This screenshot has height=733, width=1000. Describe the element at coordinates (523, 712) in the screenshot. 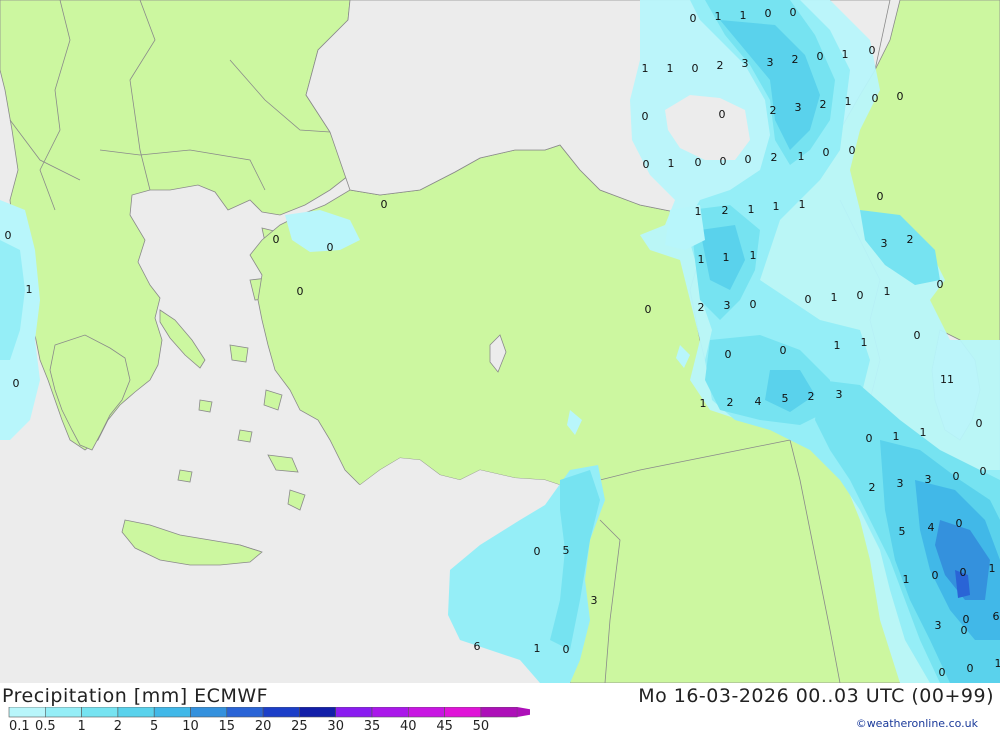

I see `legend-arrow` at that location.